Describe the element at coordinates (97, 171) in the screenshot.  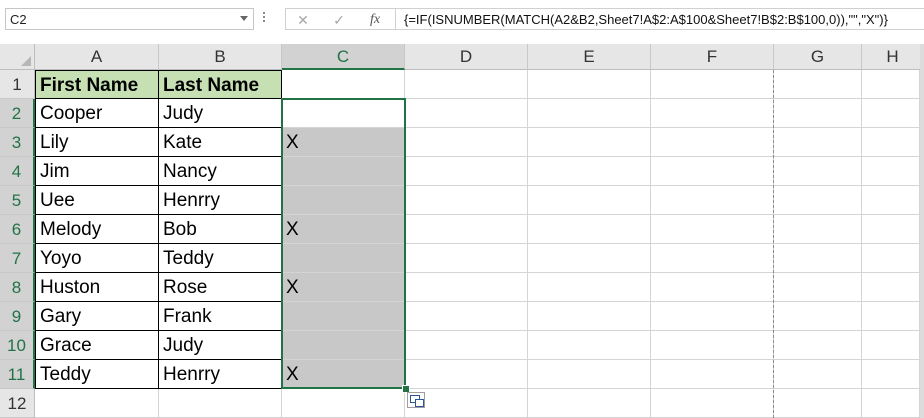
I see `cell-a4: Jim` at that location.